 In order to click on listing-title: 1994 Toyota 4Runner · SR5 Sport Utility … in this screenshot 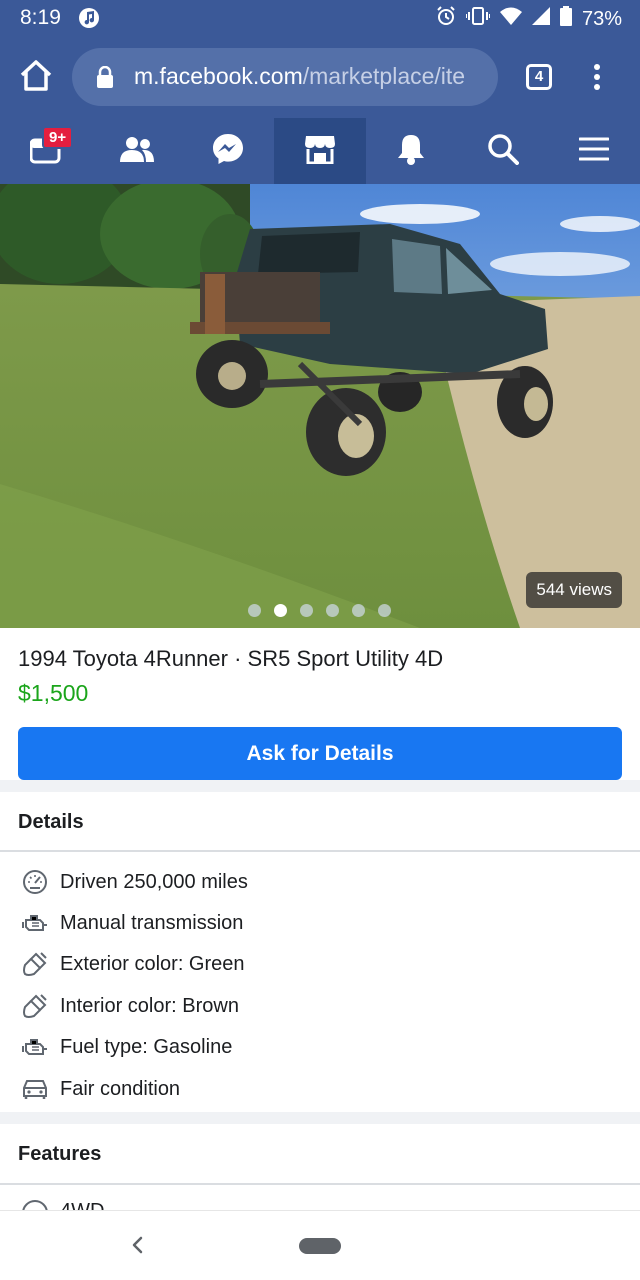, I will do `click(231, 658)`.